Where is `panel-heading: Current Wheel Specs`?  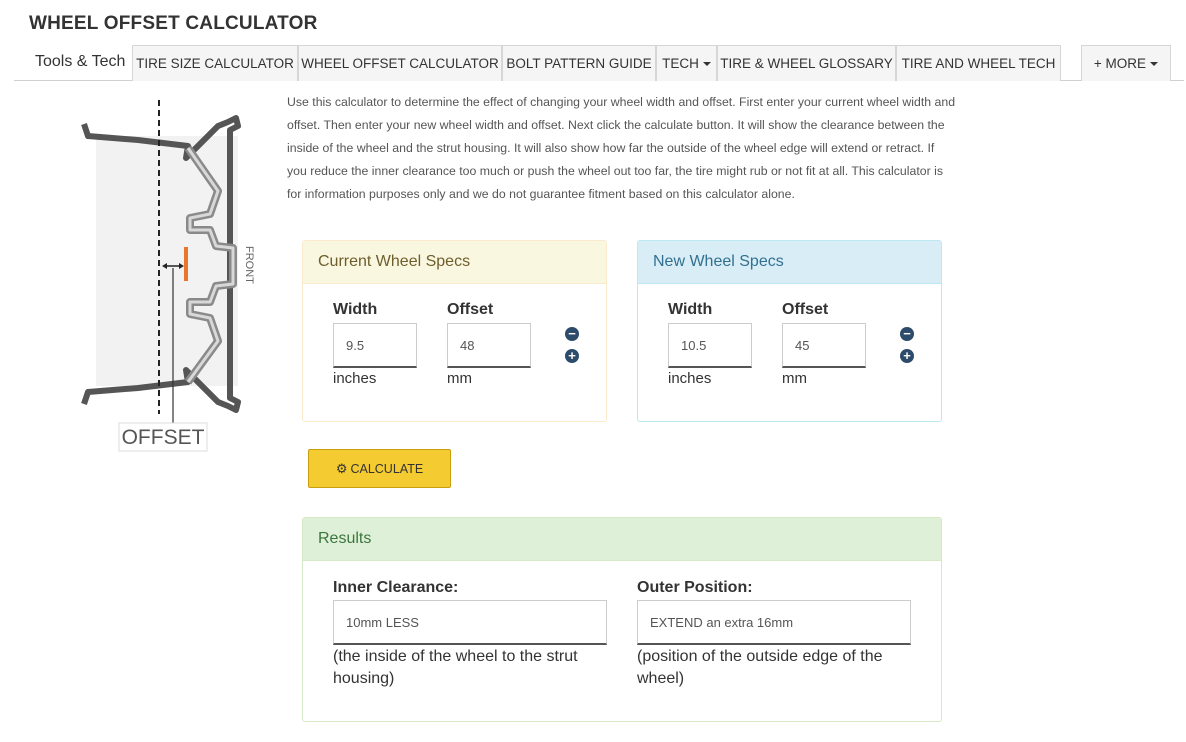
panel-heading: Current Wheel Specs is located at coordinates (454, 262).